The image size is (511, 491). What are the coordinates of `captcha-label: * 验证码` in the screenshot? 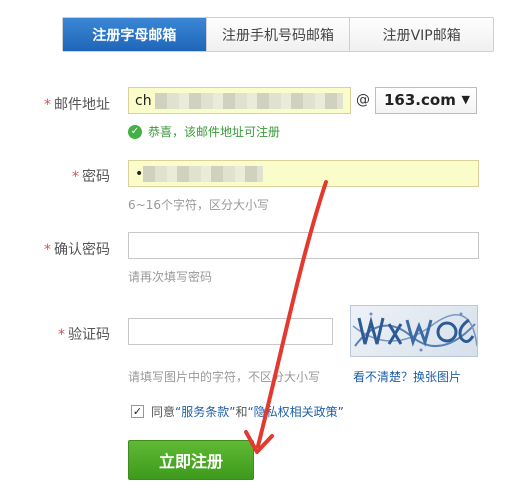 It's located at (65, 334).